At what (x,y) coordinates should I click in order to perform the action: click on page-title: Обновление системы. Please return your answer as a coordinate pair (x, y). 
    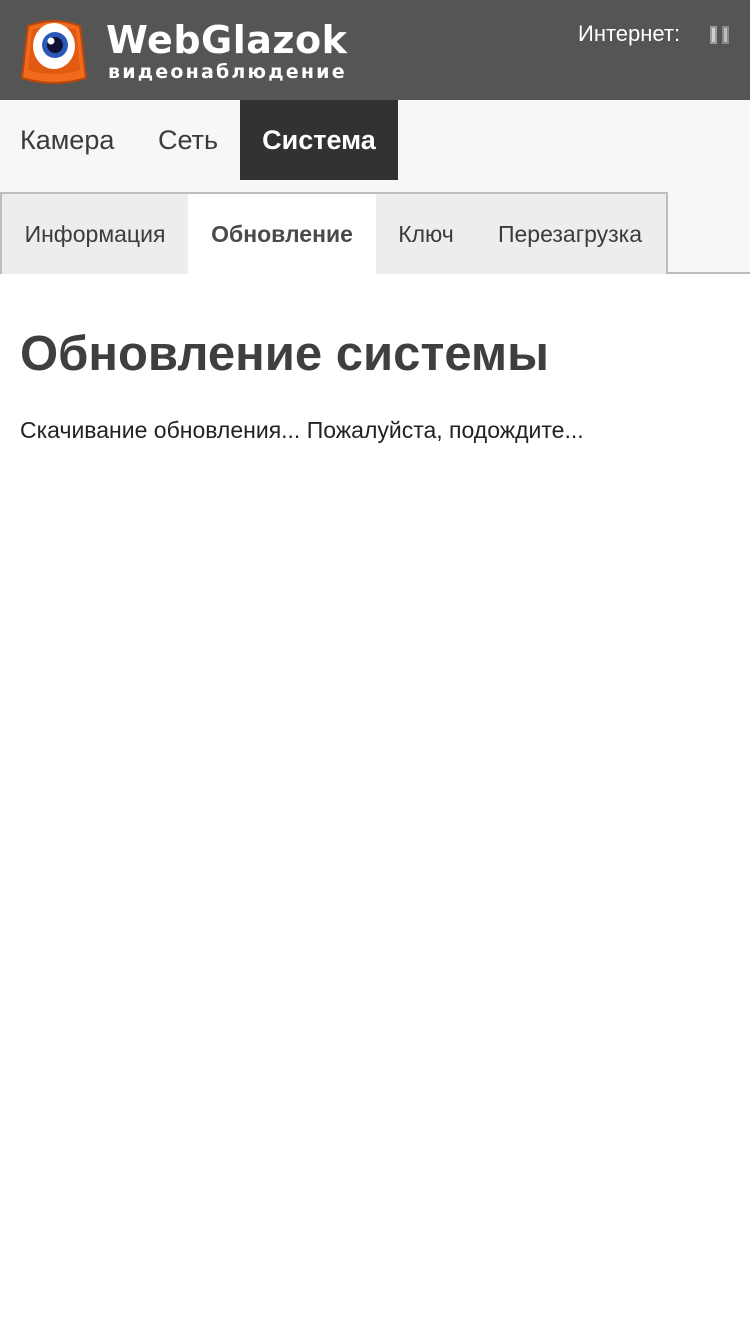
    Looking at the image, I should click on (285, 354).